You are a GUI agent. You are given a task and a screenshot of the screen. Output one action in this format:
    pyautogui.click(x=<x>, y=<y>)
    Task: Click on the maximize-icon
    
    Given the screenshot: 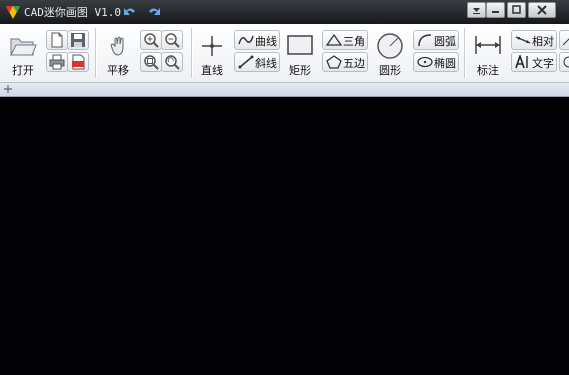 What is the action you would take?
    pyautogui.click(x=516, y=9)
    